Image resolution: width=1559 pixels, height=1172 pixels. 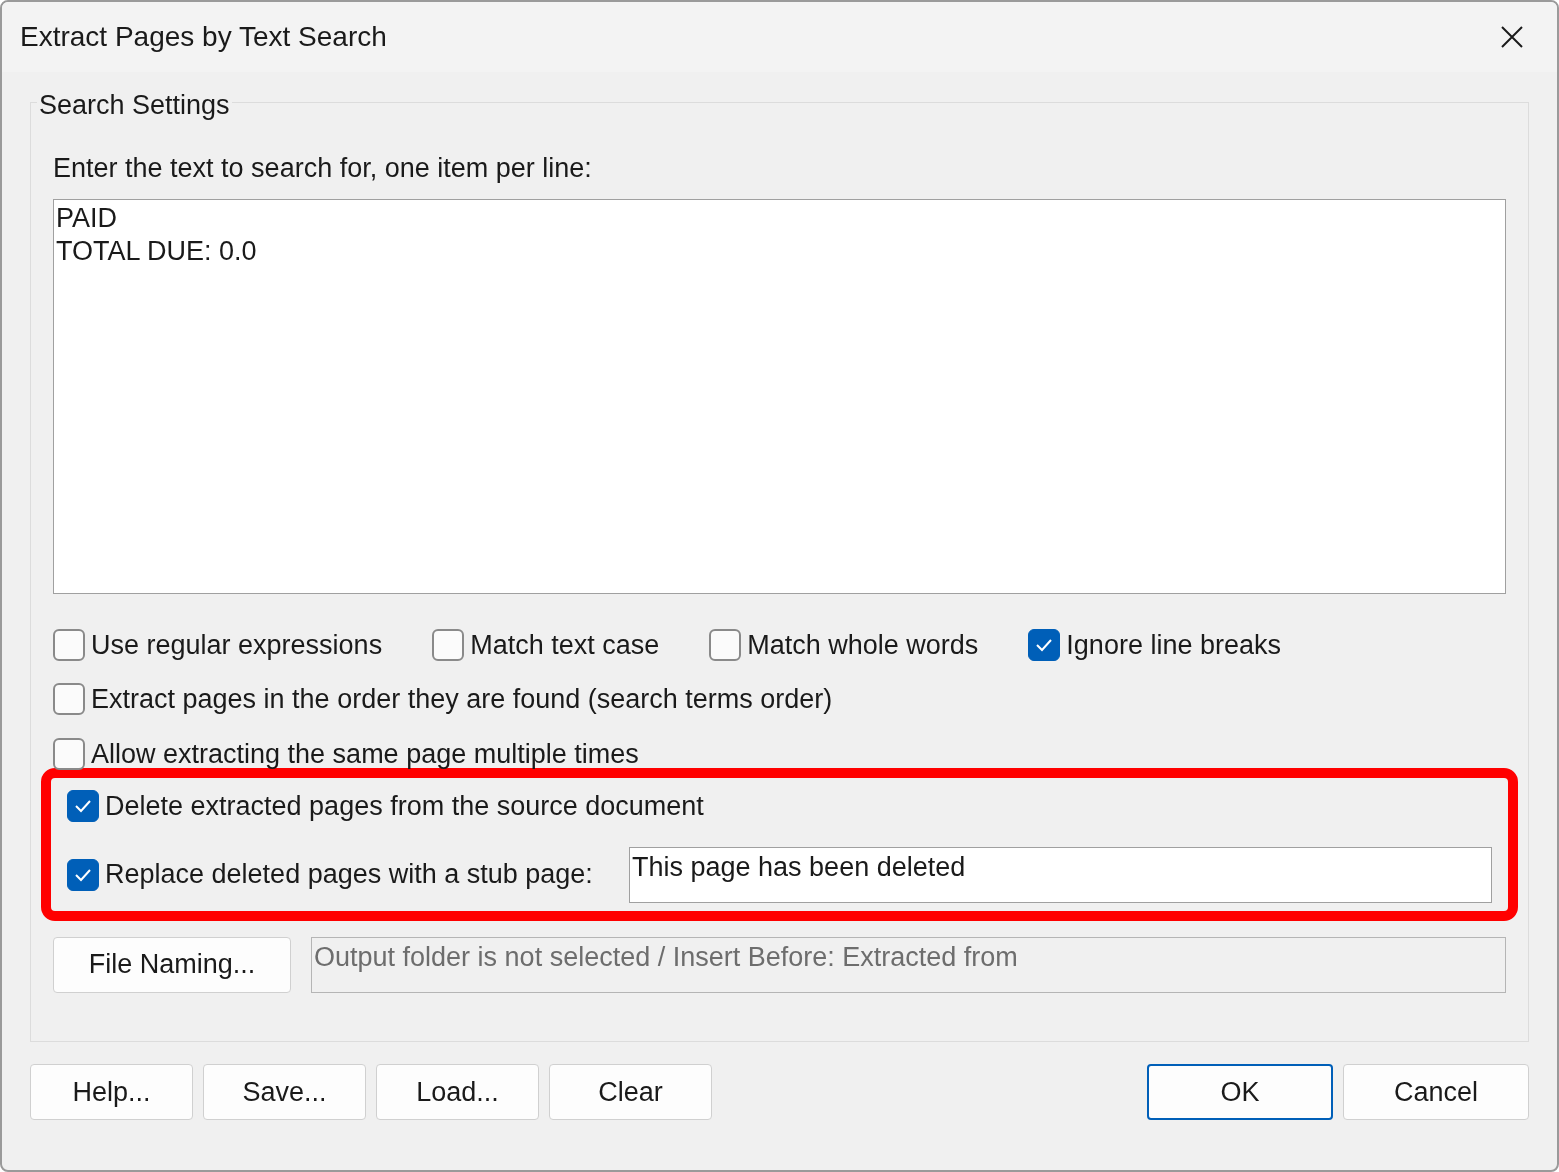 I want to click on checkbox-label: Delete extracted pages from the source document, so click(x=404, y=806).